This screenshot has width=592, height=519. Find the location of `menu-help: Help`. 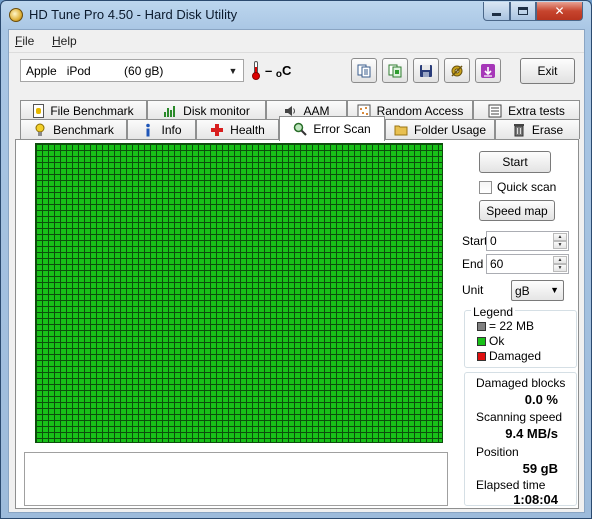

menu-help: Help is located at coordinates (64, 41).